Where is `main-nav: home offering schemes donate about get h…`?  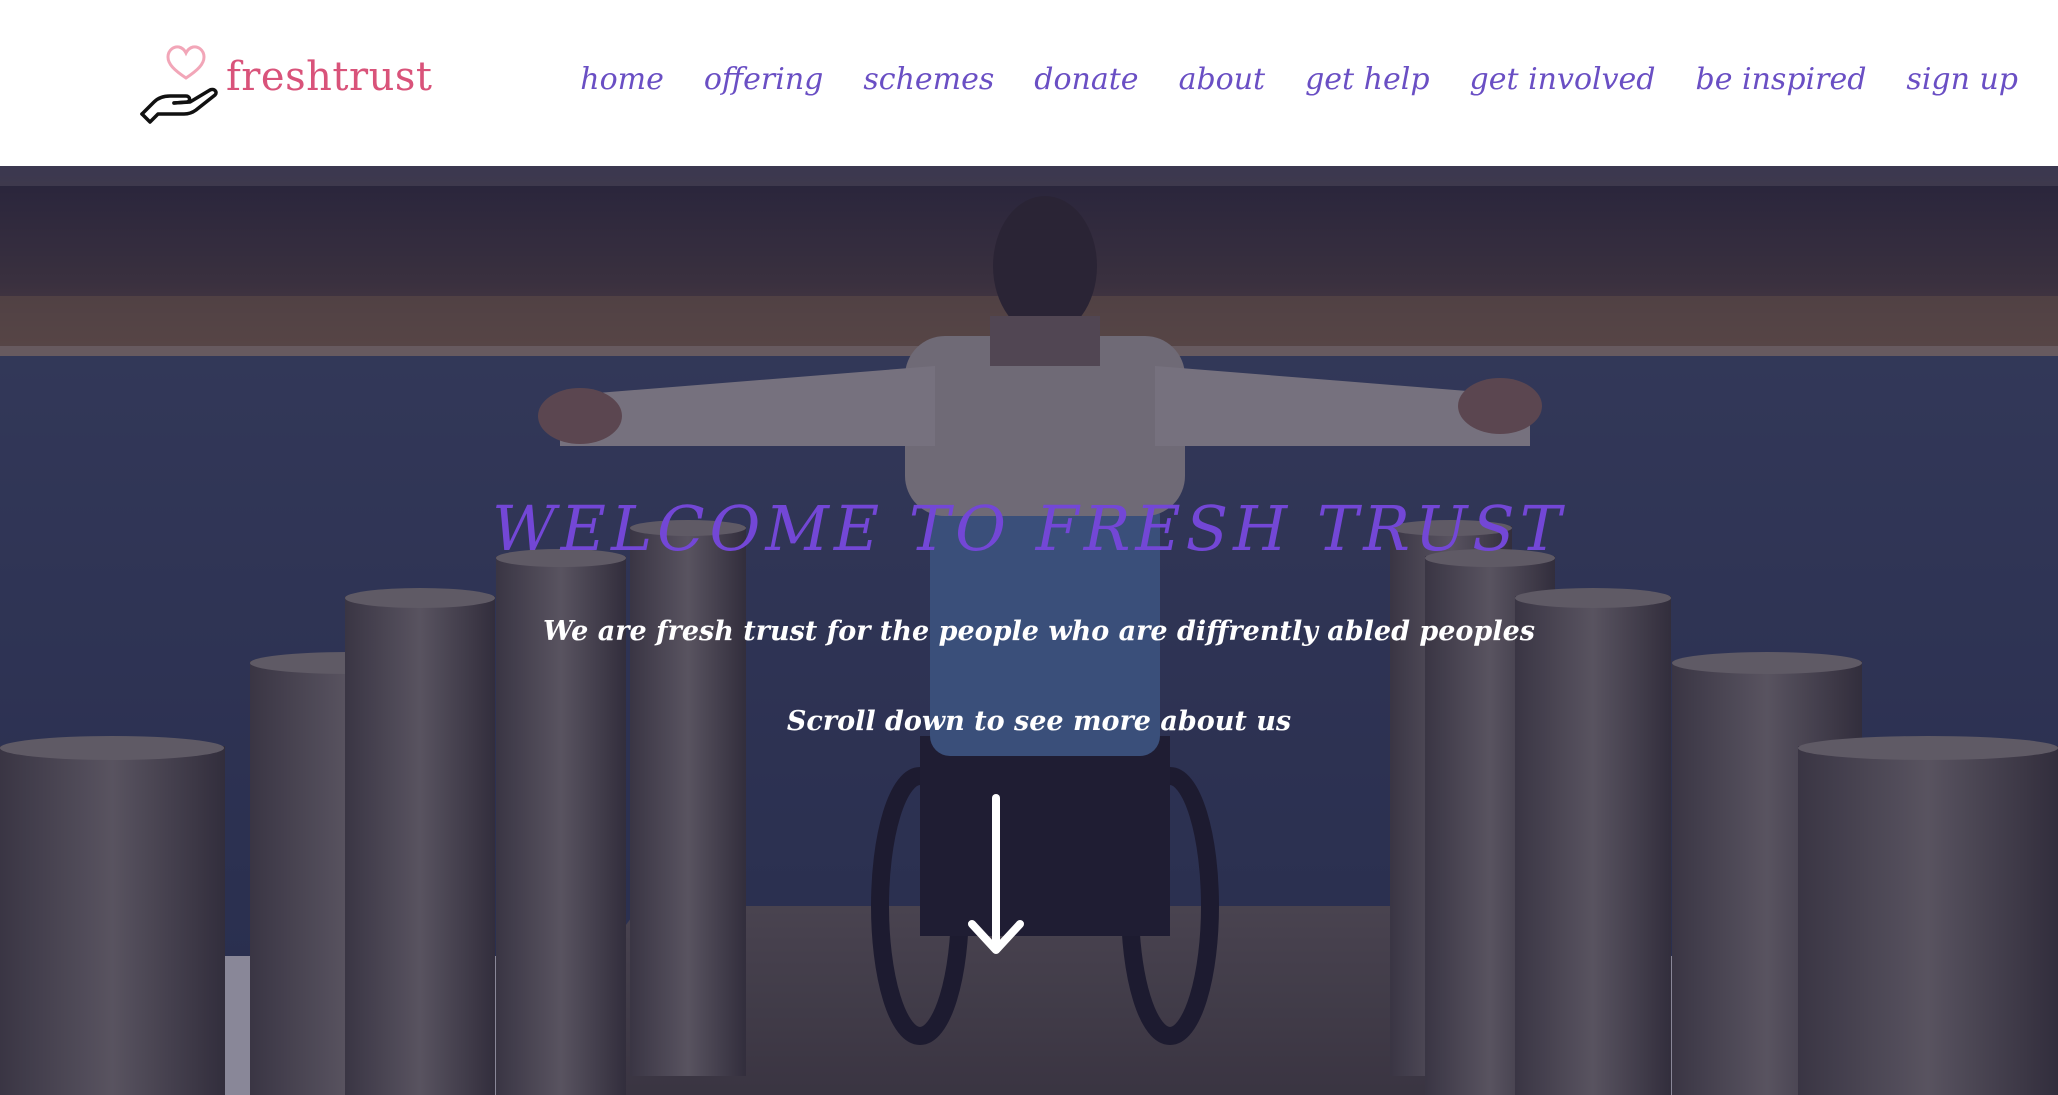
main-nav: home offering schemes donate about get h… is located at coordinates (1299, 79).